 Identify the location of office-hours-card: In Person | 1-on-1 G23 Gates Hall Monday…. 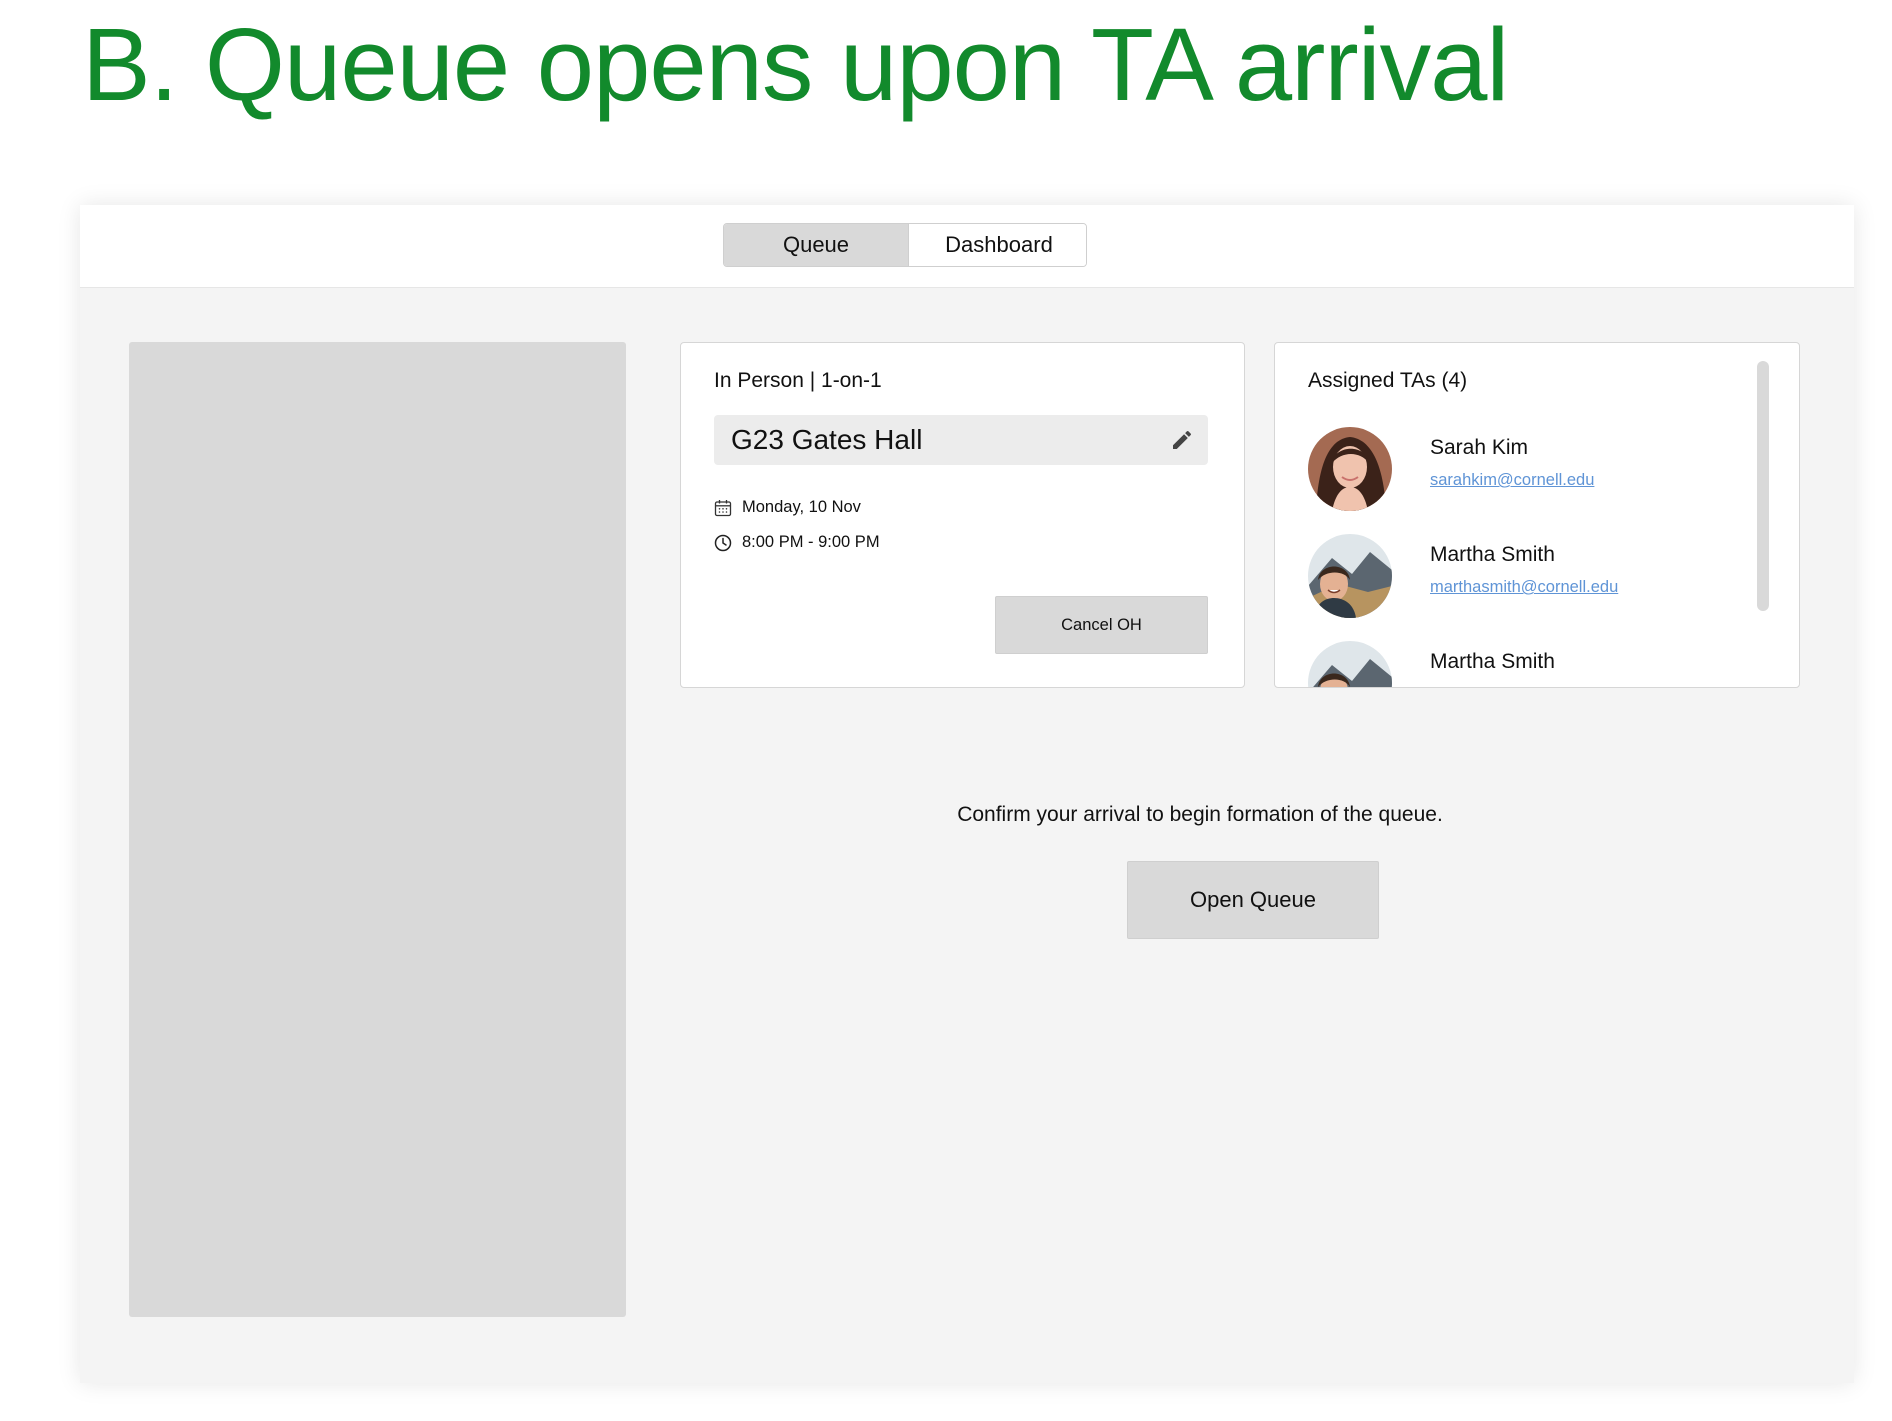
(962, 515).